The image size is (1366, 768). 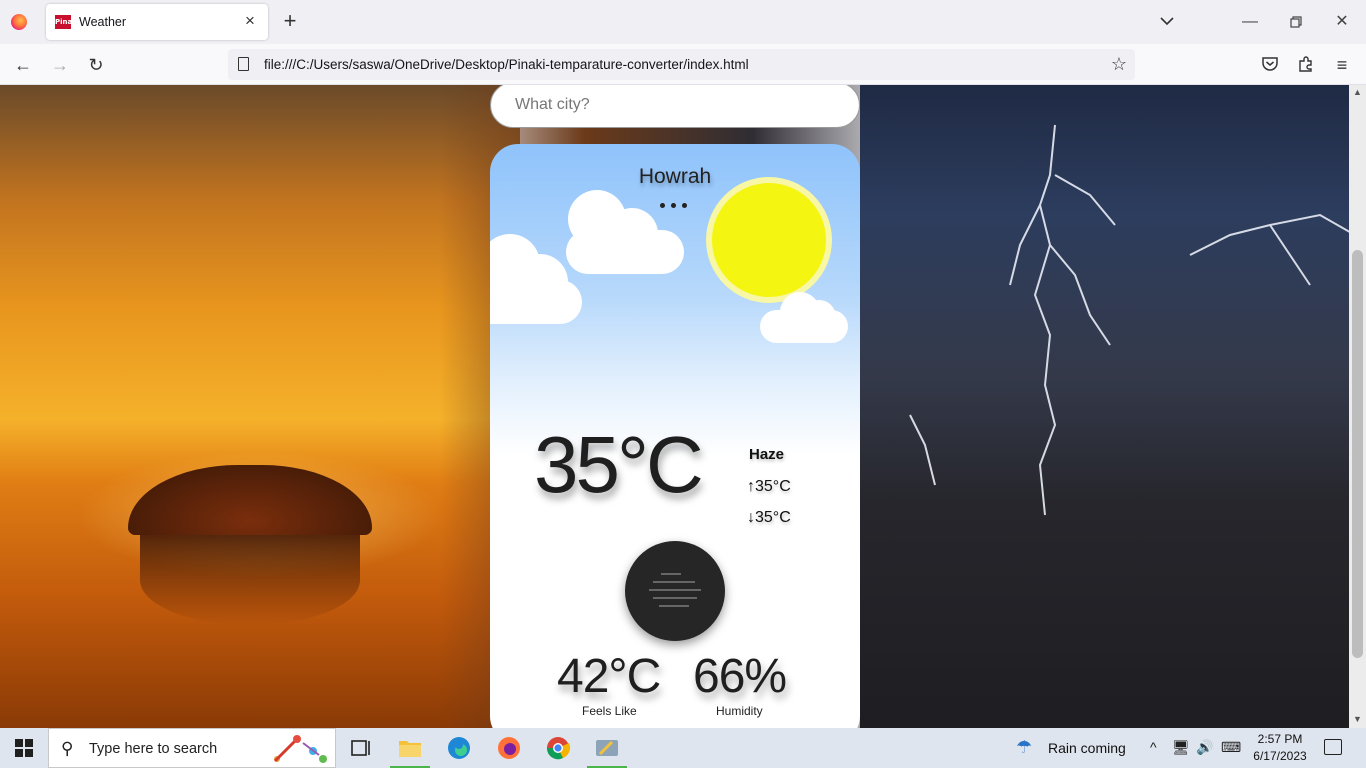 What do you see at coordinates (1087, 748) in the screenshot?
I see `taskbar-weather-text: Rain coming` at bounding box center [1087, 748].